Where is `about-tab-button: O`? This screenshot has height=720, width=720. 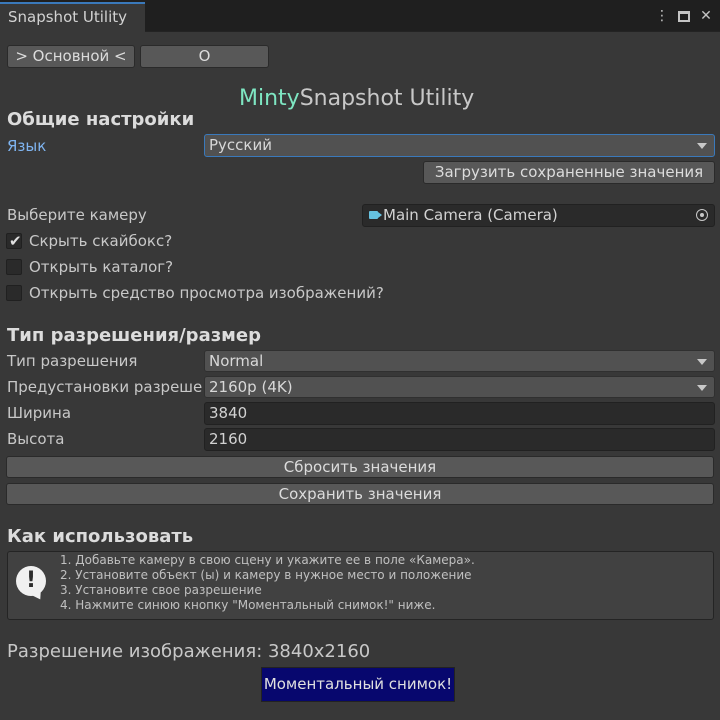
about-tab-button: O is located at coordinates (204, 56).